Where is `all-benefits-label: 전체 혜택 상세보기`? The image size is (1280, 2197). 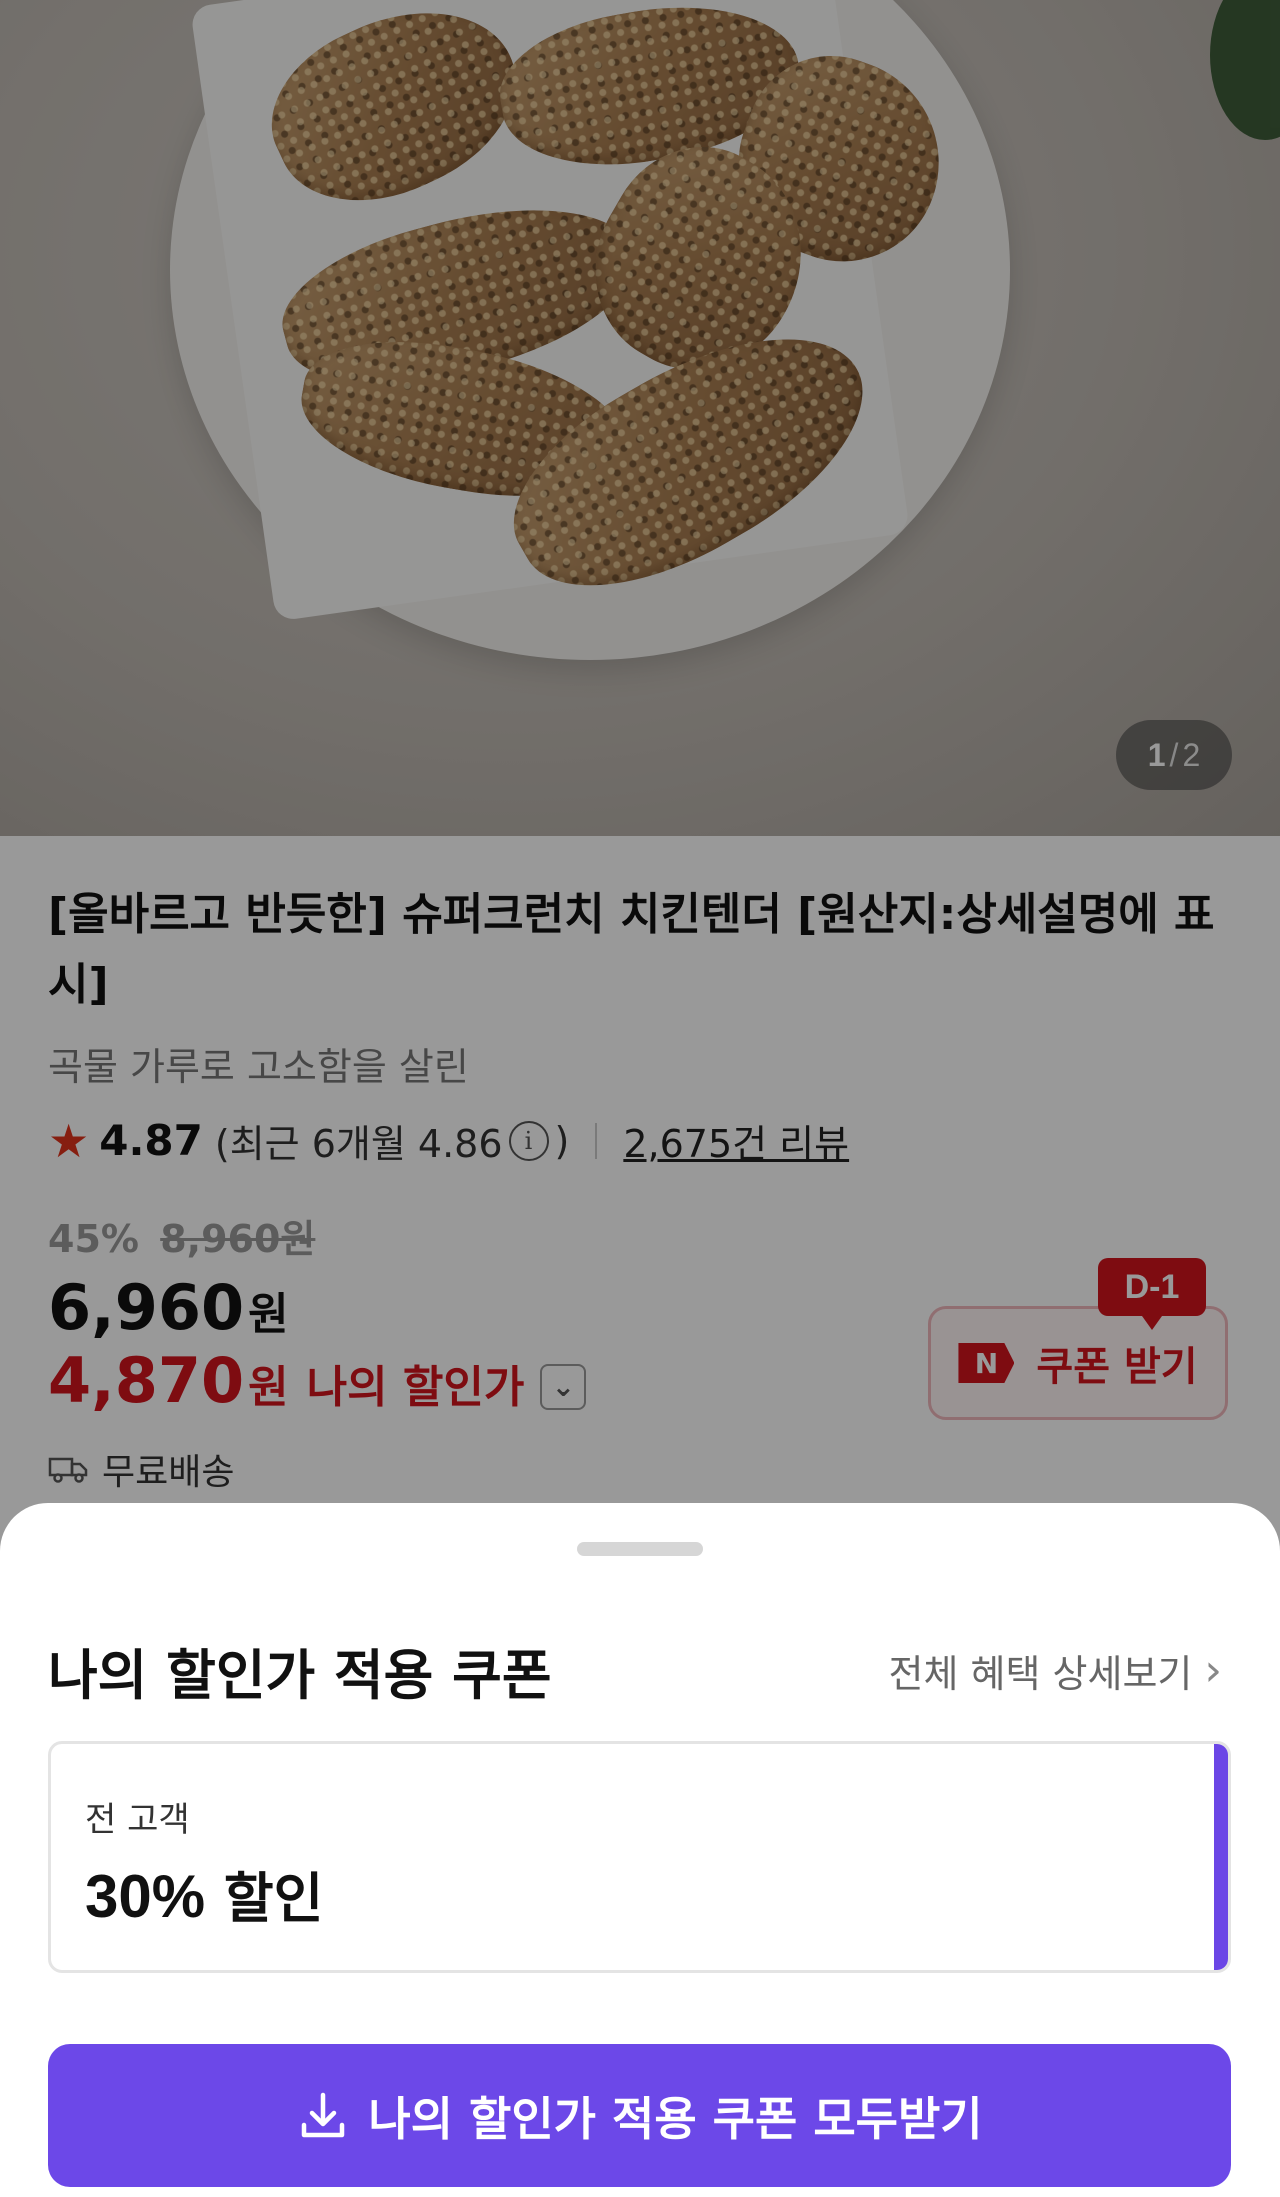
all-benefits-label: 전체 혜택 상세보기 is located at coordinates (1040, 1674).